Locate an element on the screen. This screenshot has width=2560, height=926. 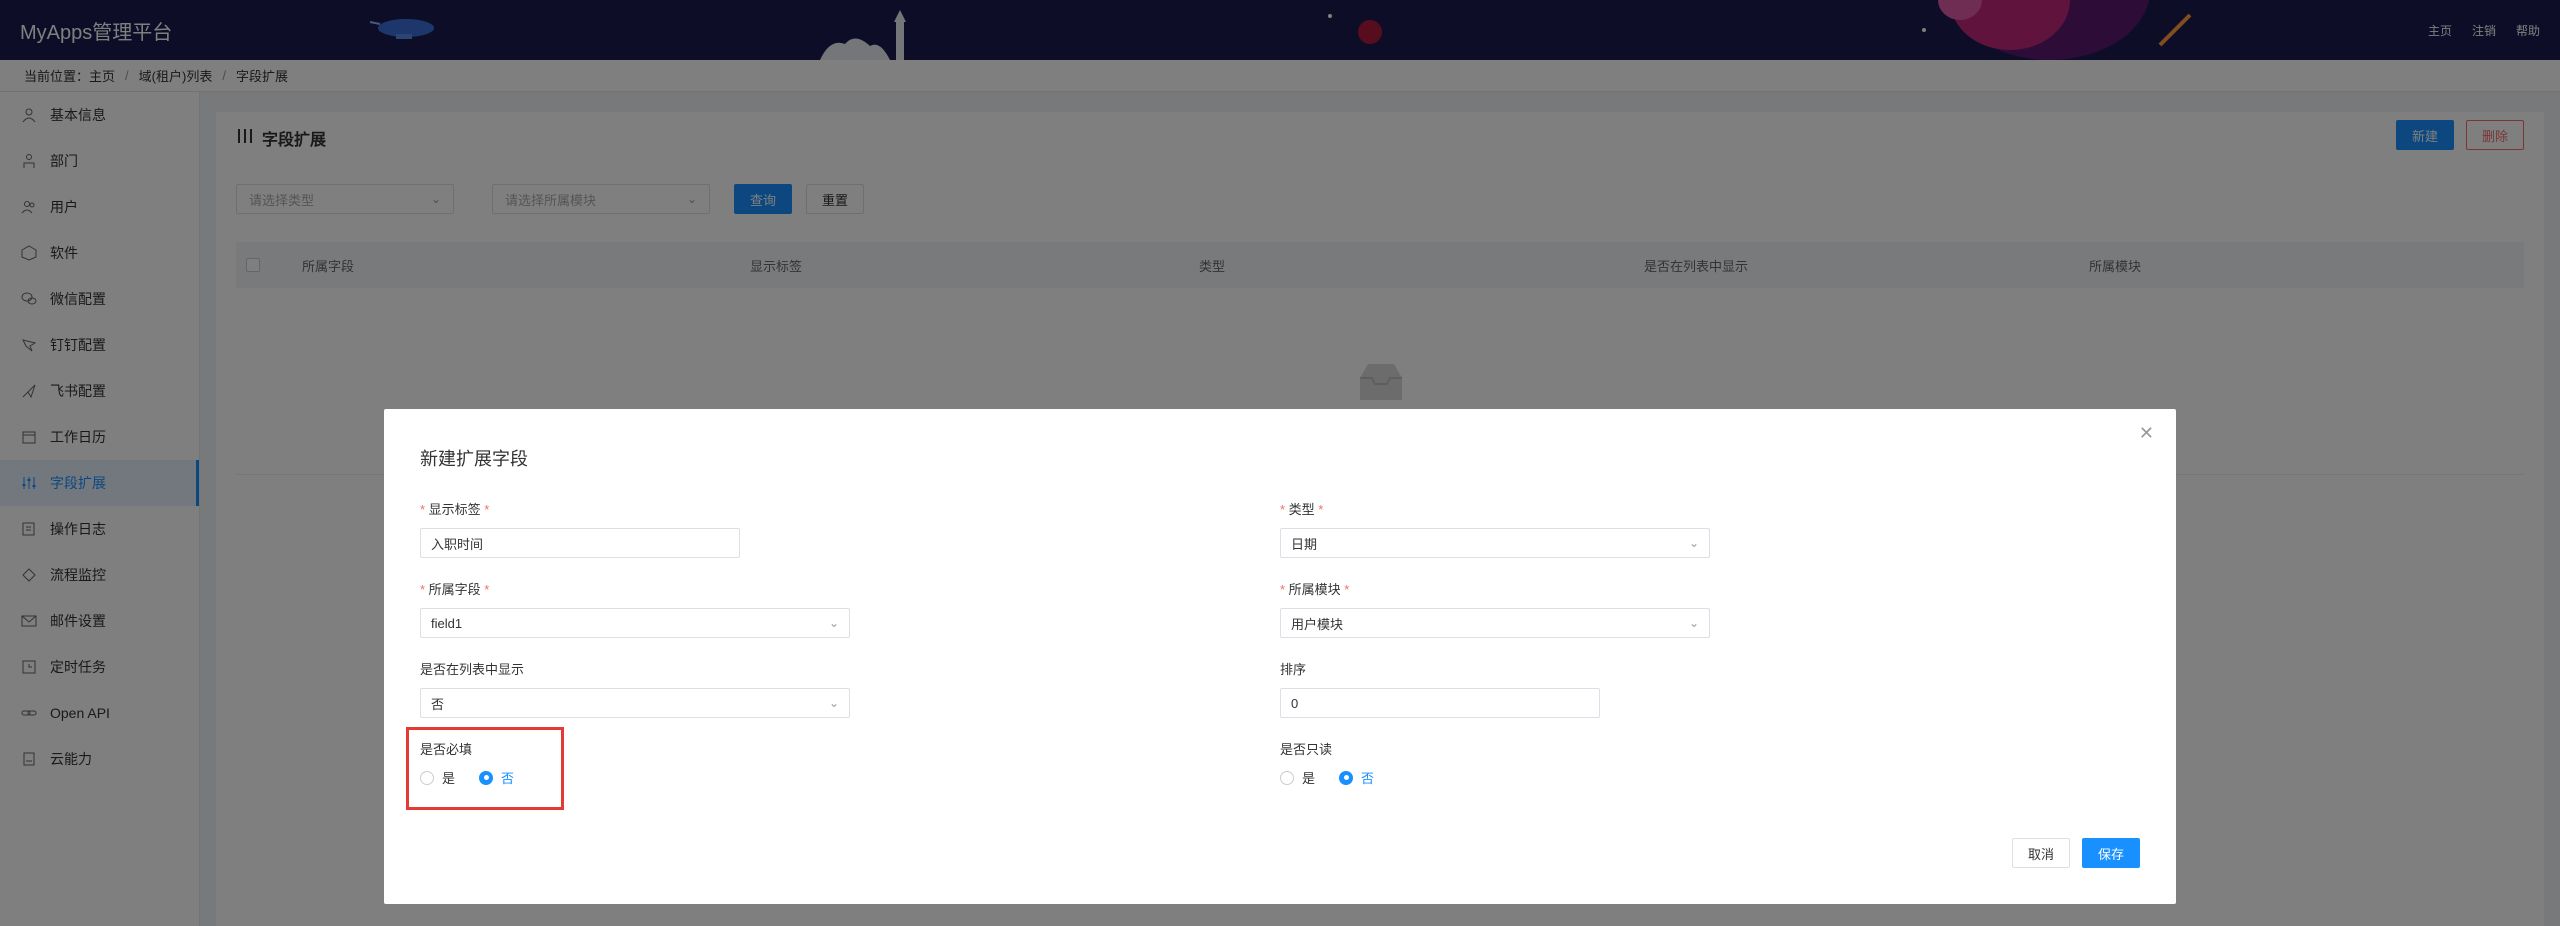
owner-field-select-value: field1 is located at coordinates (447, 623).